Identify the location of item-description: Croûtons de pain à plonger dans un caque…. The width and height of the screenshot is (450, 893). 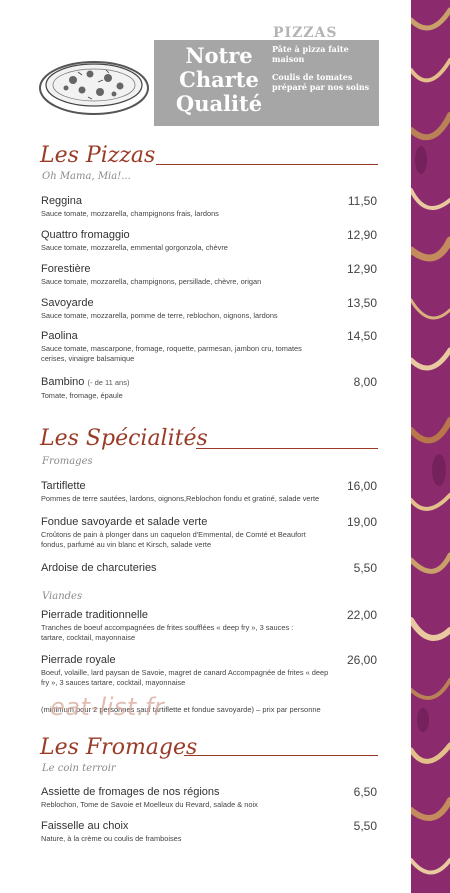
(173, 539).